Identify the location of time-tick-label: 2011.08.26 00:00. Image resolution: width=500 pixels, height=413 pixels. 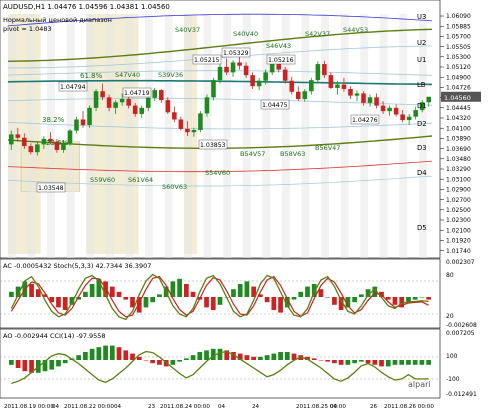
(409, 407).